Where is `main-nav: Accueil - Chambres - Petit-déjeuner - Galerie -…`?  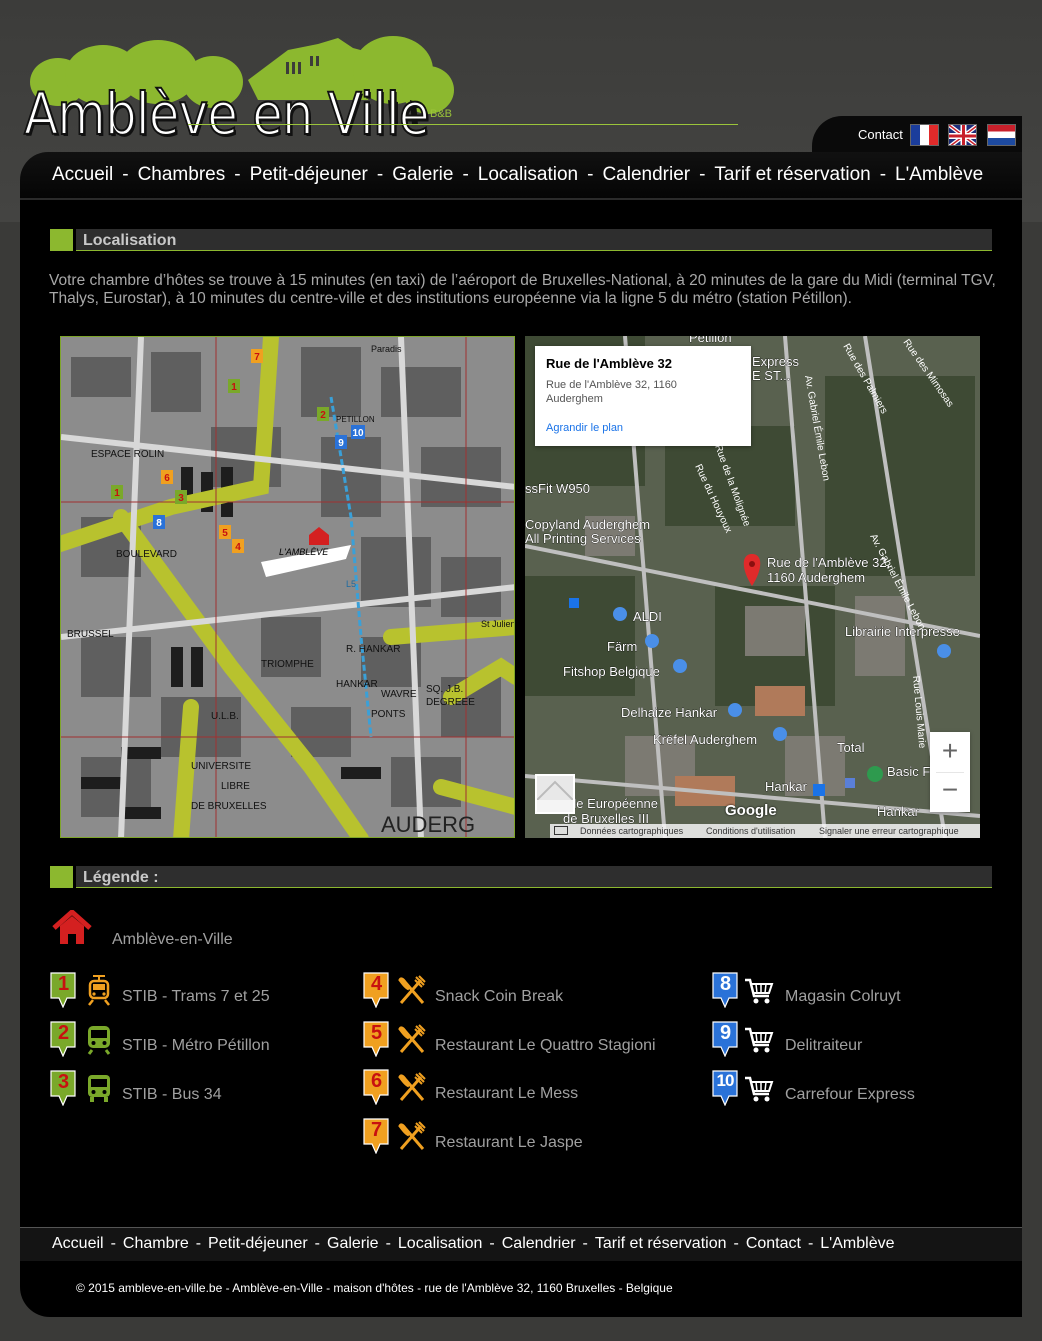
main-nav: Accueil - Chambres - Petit-déjeuner - Galerie -… is located at coordinates (521, 175).